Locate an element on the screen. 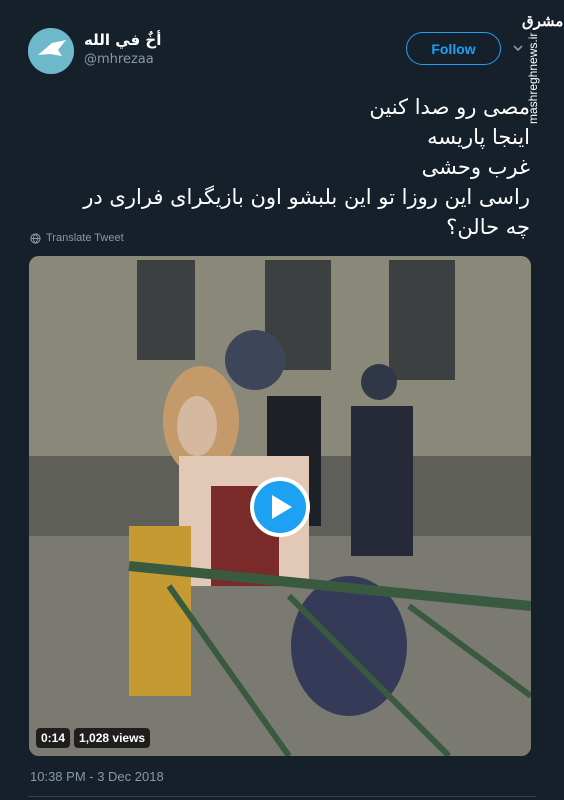  avatar is located at coordinates (51, 51).